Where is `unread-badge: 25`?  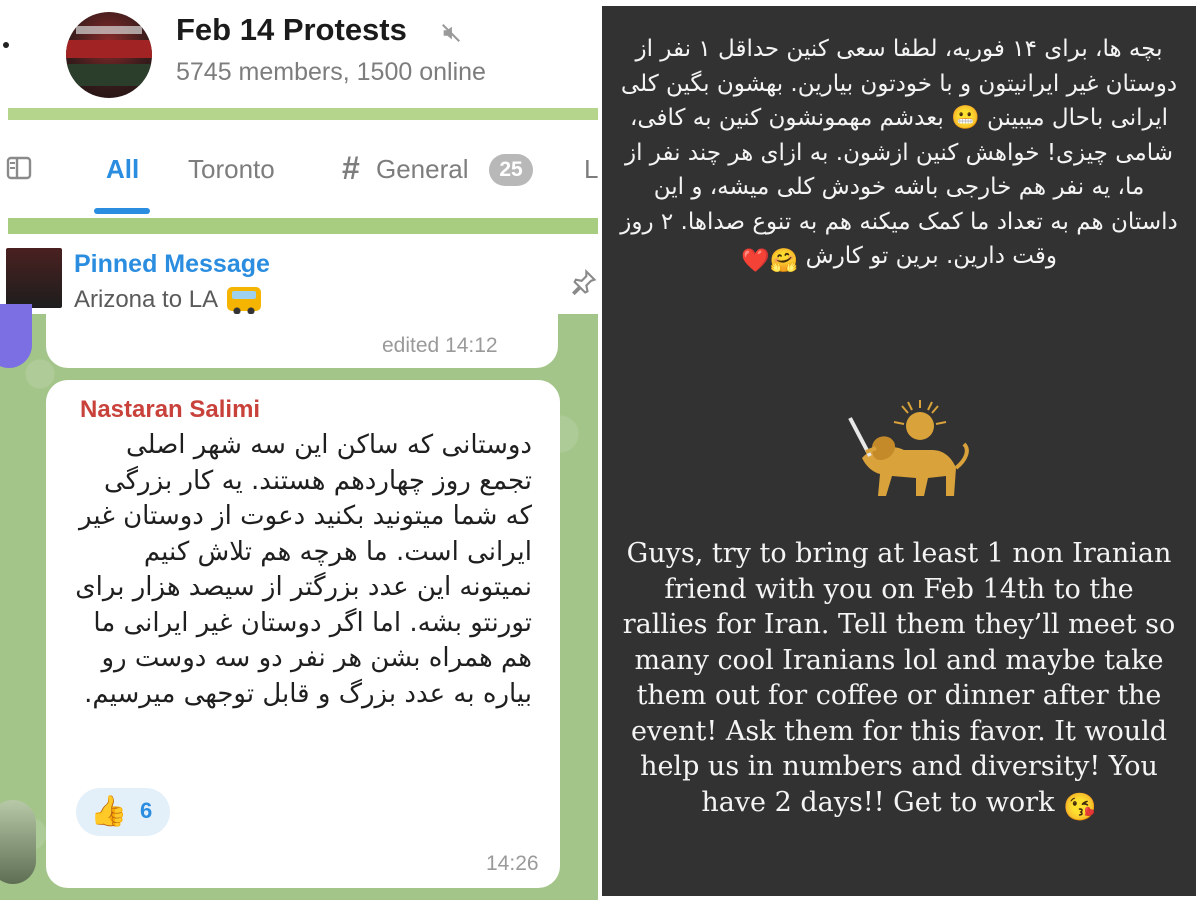 unread-badge: 25 is located at coordinates (511, 170).